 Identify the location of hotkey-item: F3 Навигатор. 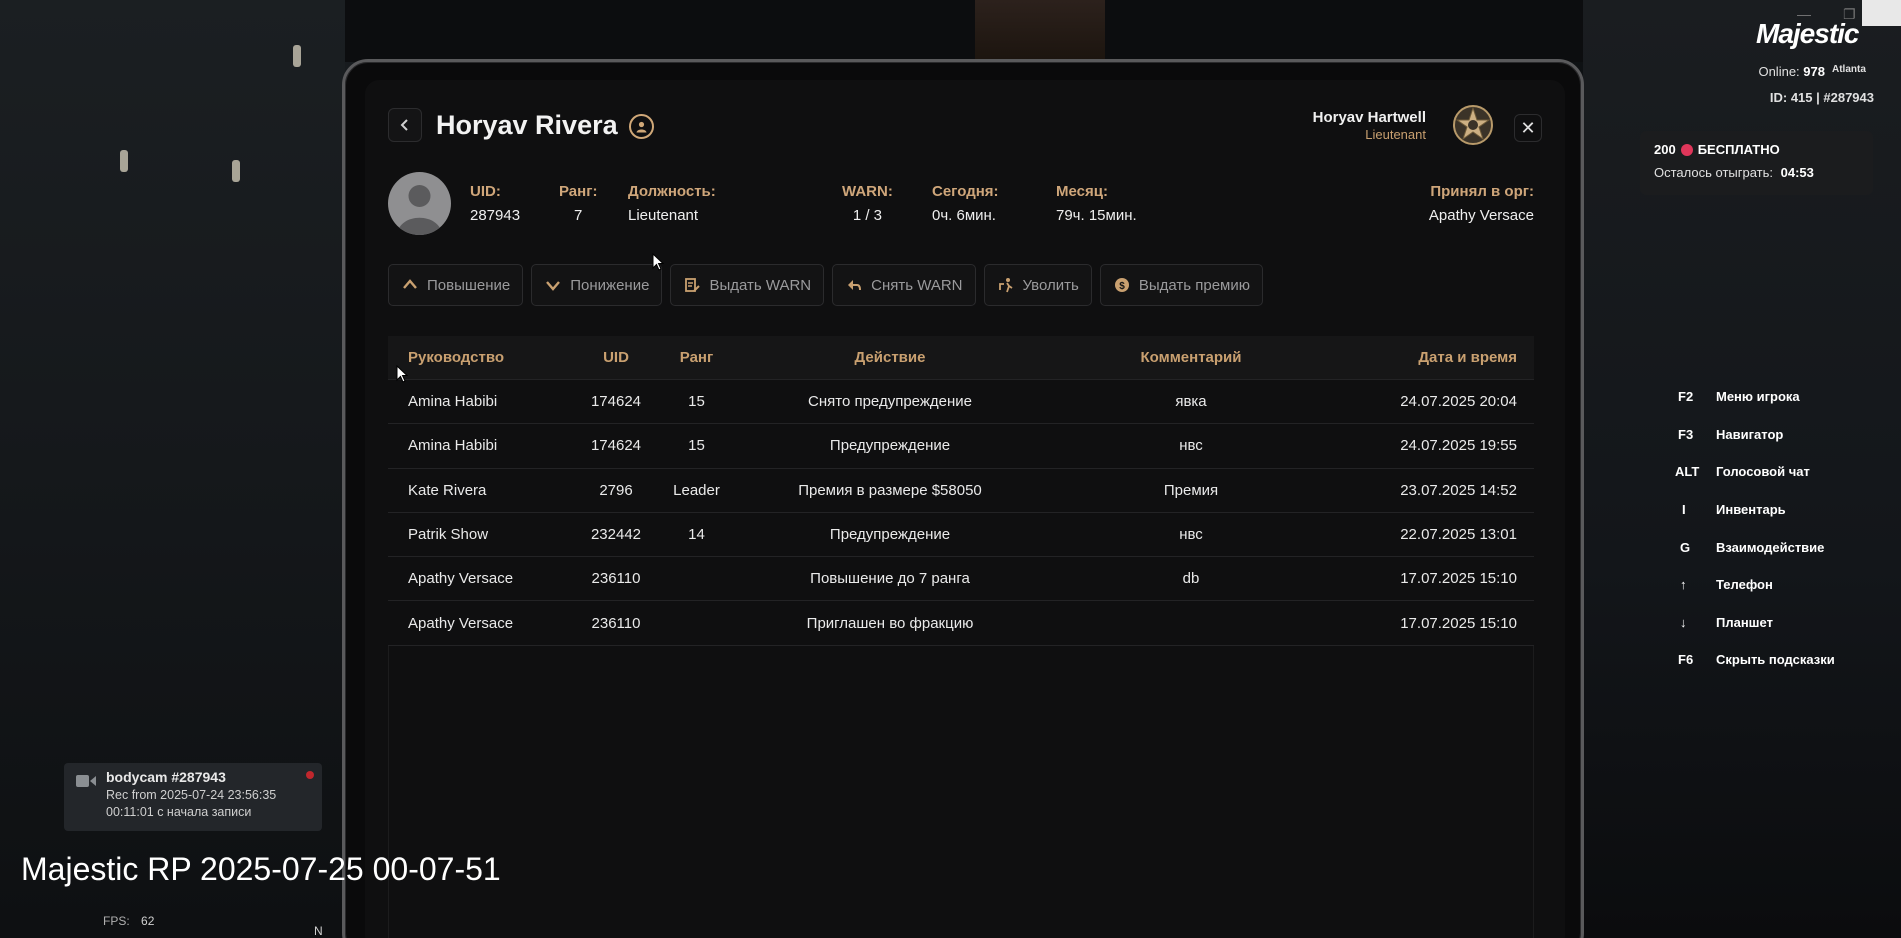
(1750, 435).